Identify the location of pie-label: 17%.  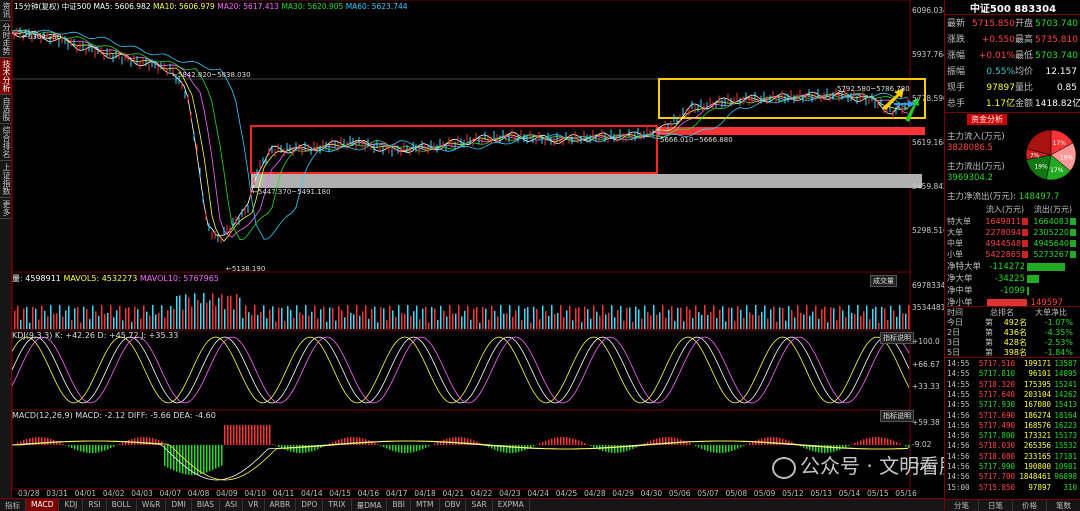
(1057, 170).